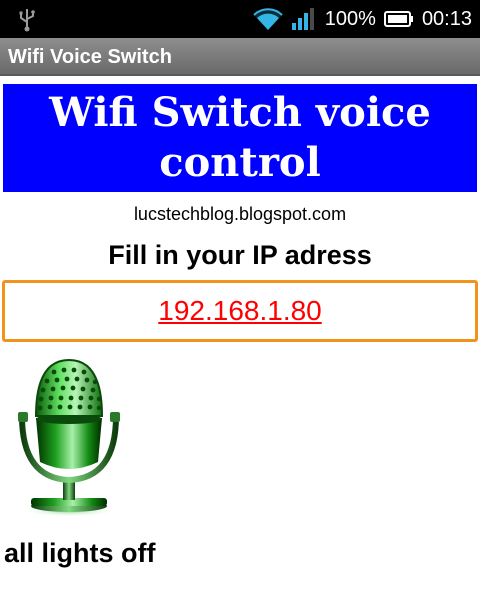 The width and height of the screenshot is (480, 602). Describe the element at coordinates (240, 214) in the screenshot. I see `blog-url: lucstechblog.blogspot.com` at that location.